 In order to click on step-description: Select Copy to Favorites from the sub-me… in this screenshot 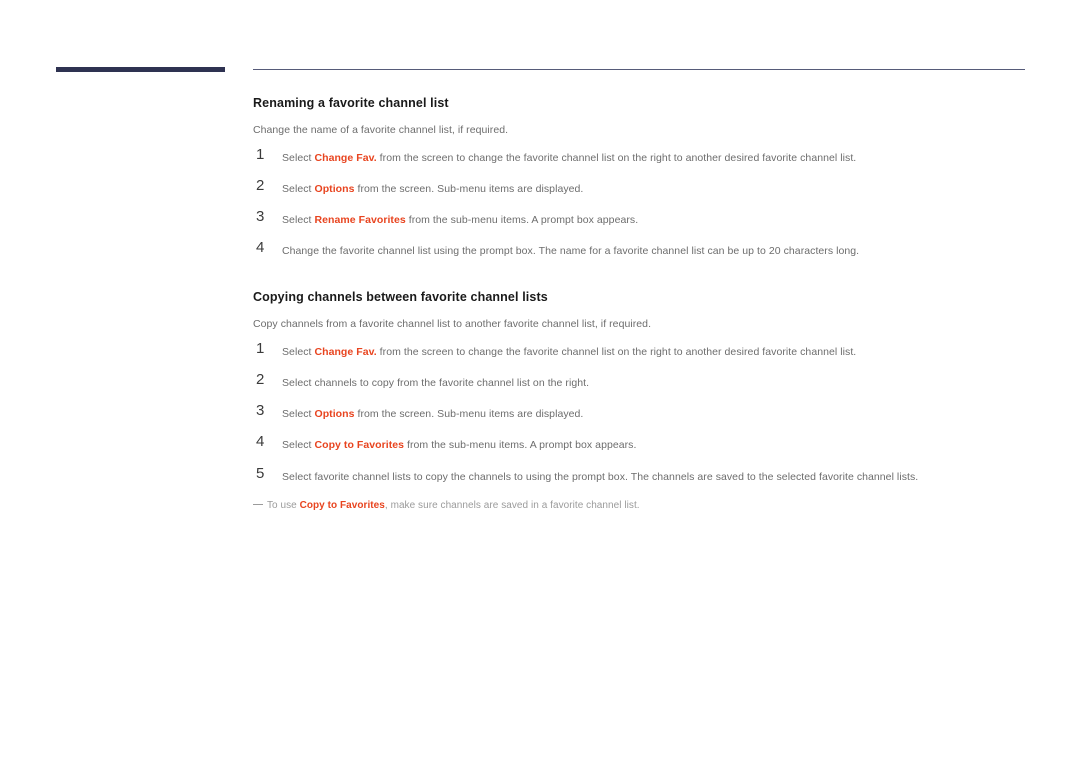, I will do `click(662, 444)`.